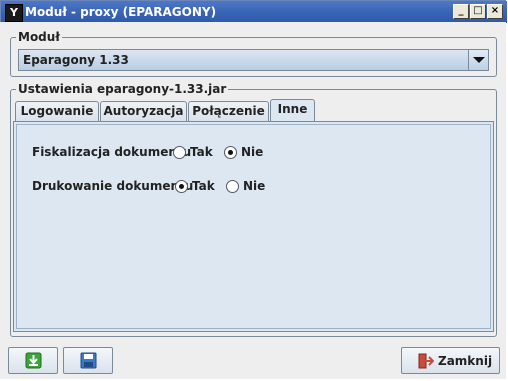  Describe the element at coordinates (112, 152) in the screenshot. I see `fiskalizacja-label: Fiskalizacja dokumentu` at that location.